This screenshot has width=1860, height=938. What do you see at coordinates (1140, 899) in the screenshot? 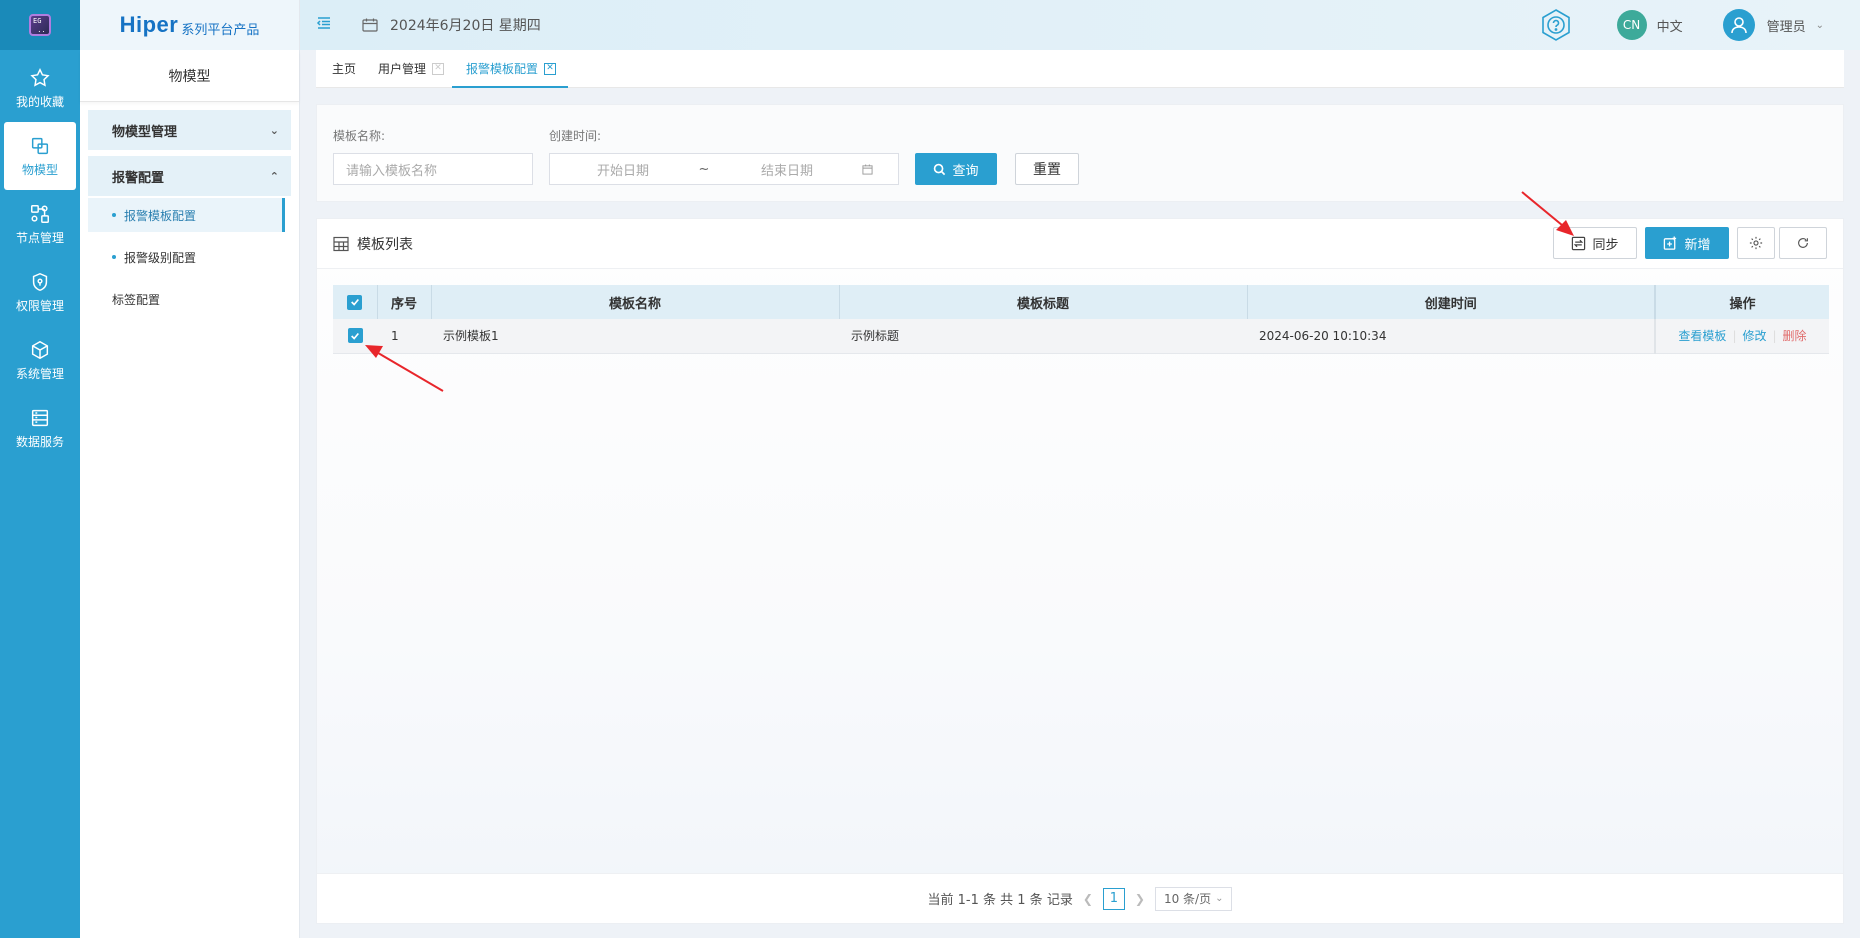
I see `next-page-icon: ❯` at bounding box center [1140, 899].